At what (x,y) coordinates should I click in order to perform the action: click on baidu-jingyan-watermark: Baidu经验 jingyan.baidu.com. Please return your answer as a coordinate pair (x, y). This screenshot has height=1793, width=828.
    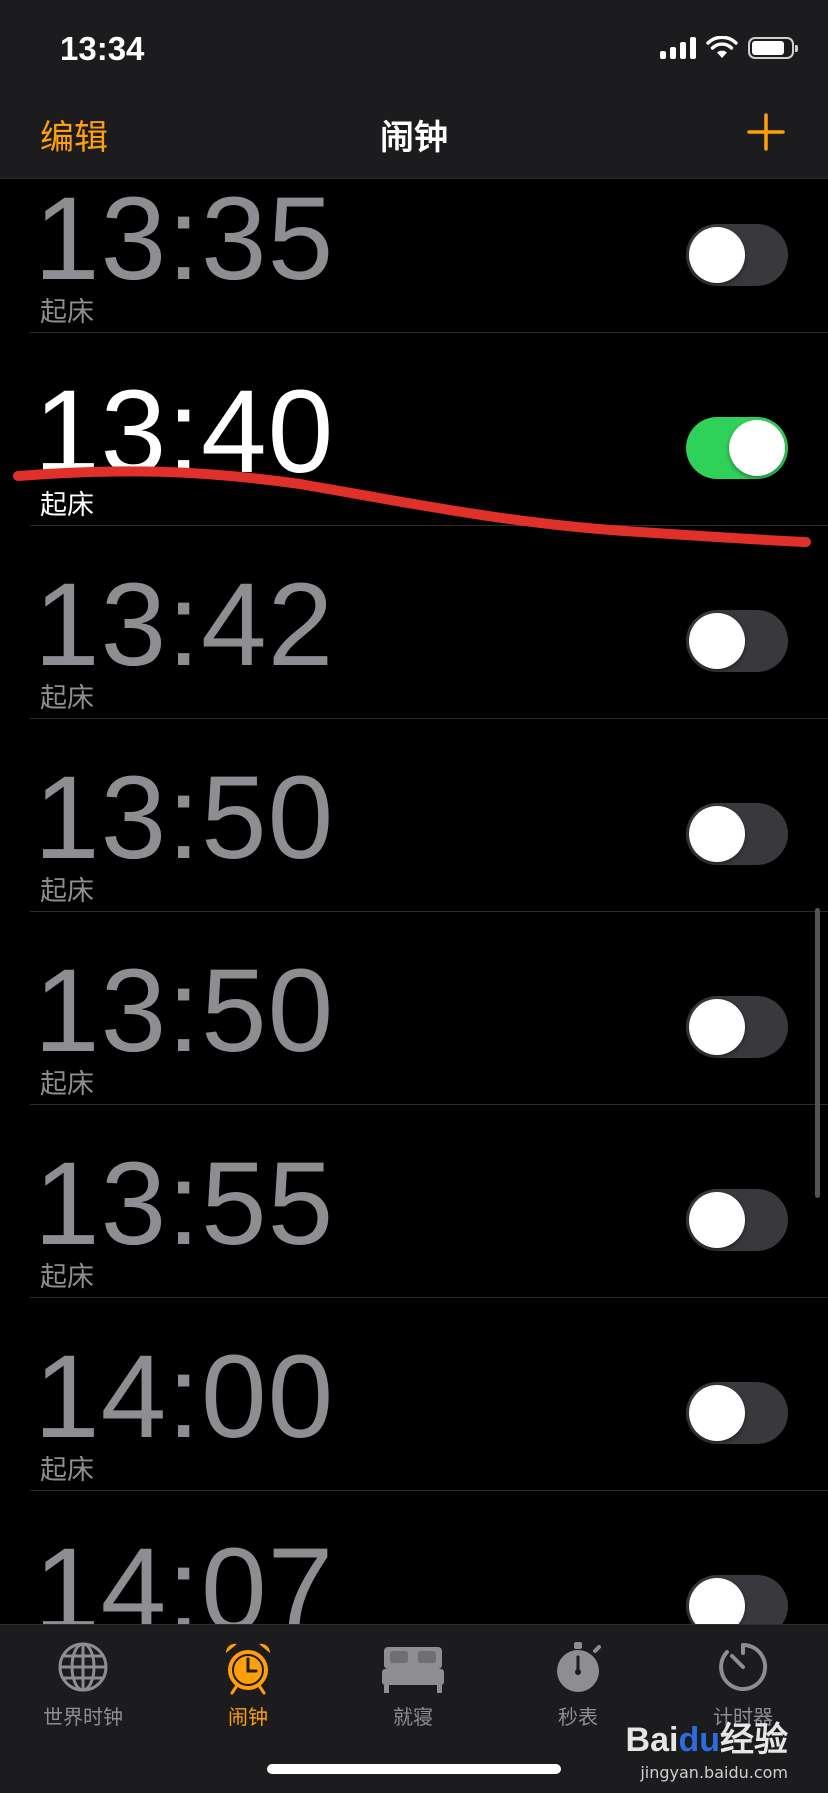
    Looking at the image, I should click on (707, 1747).